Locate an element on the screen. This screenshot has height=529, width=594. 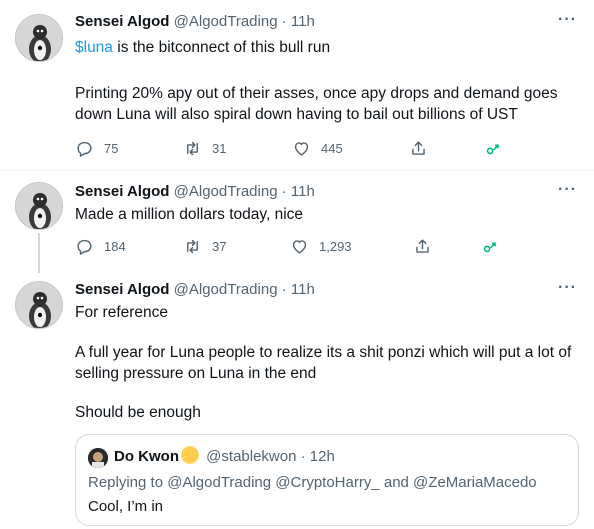
quoted-tweet-header: Do Kwon @stablekwon · 12h is located at coordinates (224, 457).